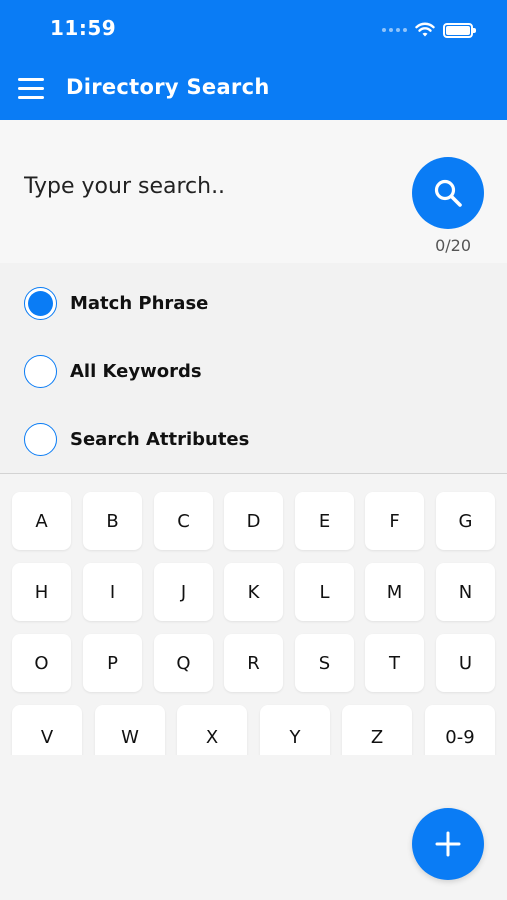  I want to click on radio-selected-icon, so click(40, 303).